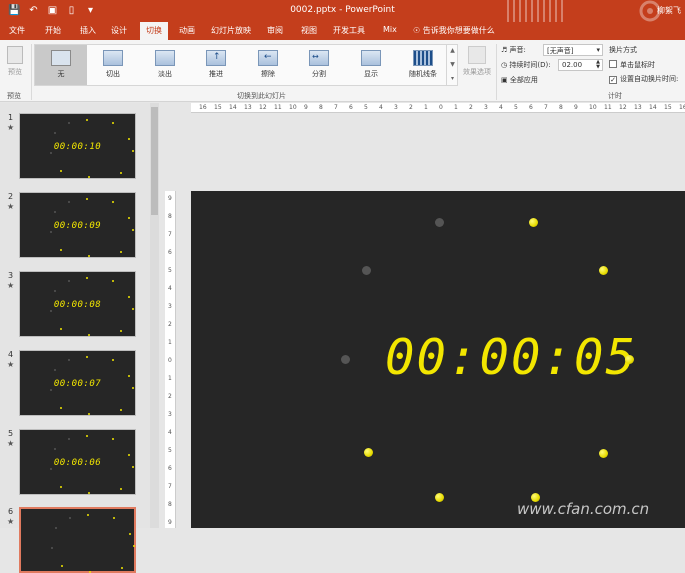  What do you see at coordinates (268, 74) in the screenshot?
I see `effect-label: 擦除` at bounding box center [268, 74].